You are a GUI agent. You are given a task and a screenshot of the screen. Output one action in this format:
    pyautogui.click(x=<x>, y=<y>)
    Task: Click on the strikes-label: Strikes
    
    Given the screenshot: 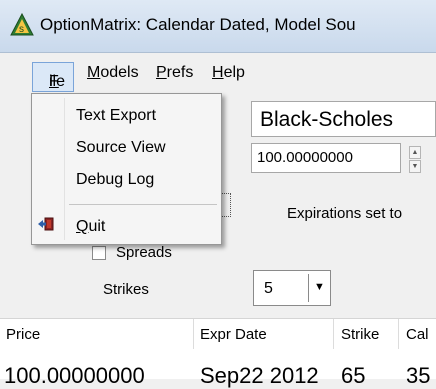 What is the action you would take?
    pyautogui.click(x=126, y=289)
    